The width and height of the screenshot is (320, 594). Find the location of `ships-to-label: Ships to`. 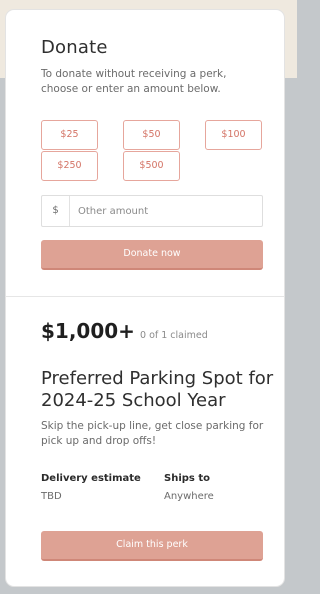

ships-to-label: Ships to is located at coordinates (187, 478).